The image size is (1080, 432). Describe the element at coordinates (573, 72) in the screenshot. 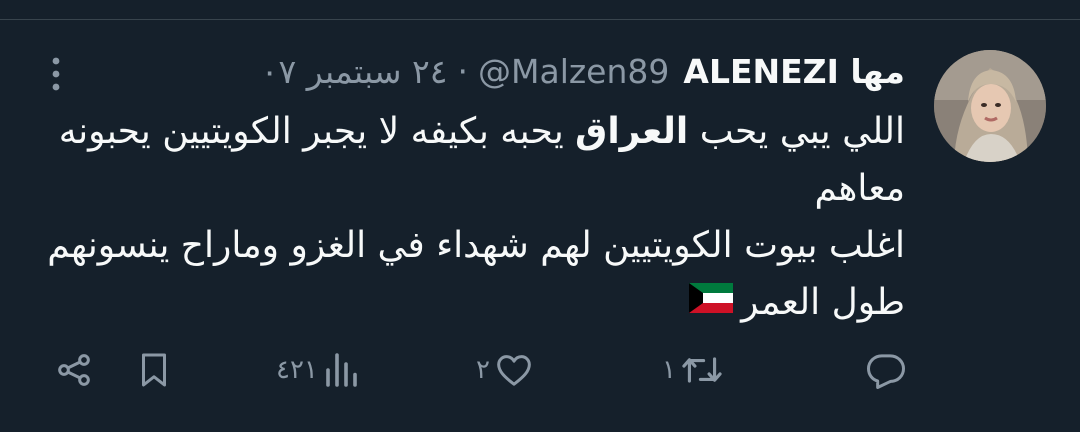

I see `user-handle: @Malzen89` at that location.